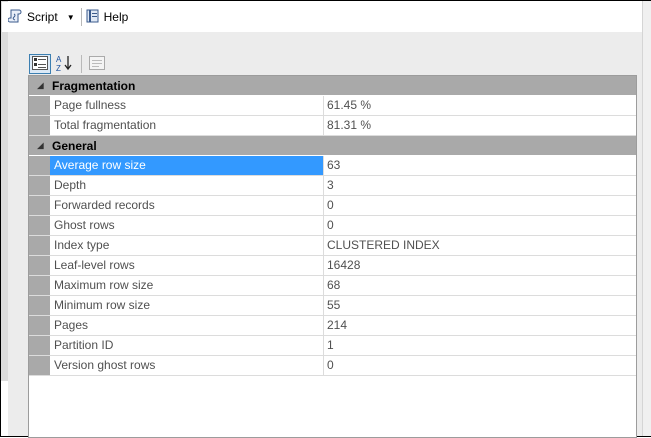 The width and height of the screenshot is (651, 438). I want to click on category-fragmentation: ◢ Fragmentation, so click(332, 86).